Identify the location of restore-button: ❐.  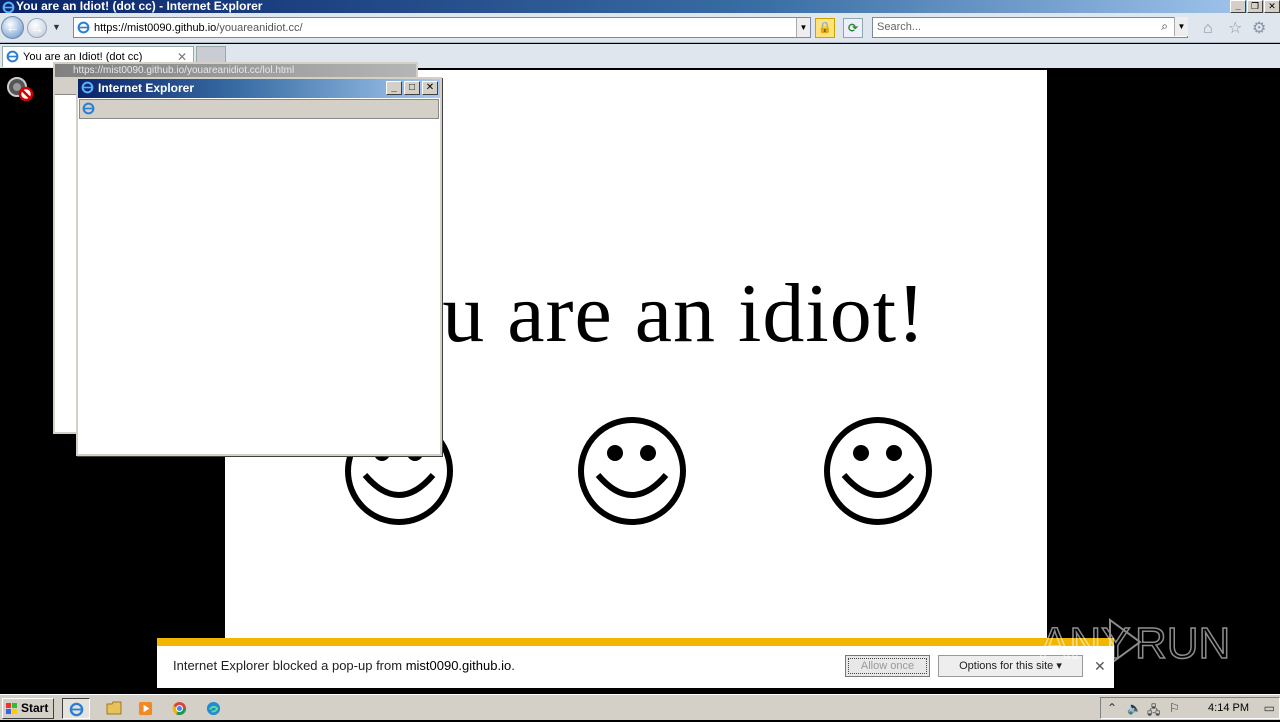
(1255, 6).